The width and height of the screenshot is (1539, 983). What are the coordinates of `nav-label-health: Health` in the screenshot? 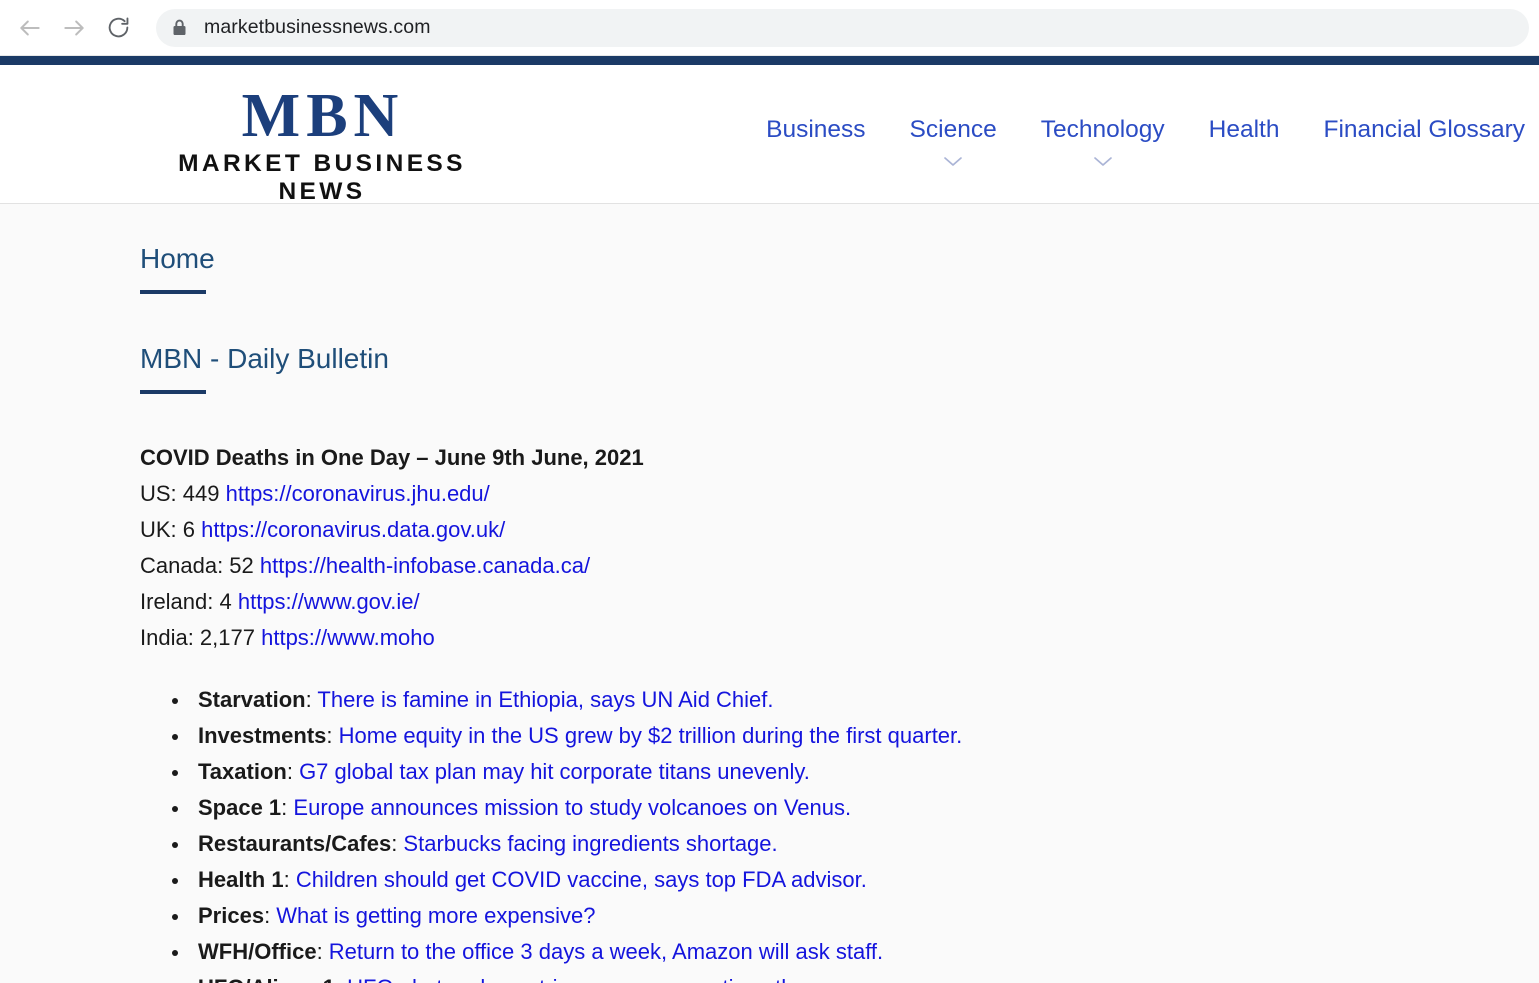 It's located at (1244, 129).